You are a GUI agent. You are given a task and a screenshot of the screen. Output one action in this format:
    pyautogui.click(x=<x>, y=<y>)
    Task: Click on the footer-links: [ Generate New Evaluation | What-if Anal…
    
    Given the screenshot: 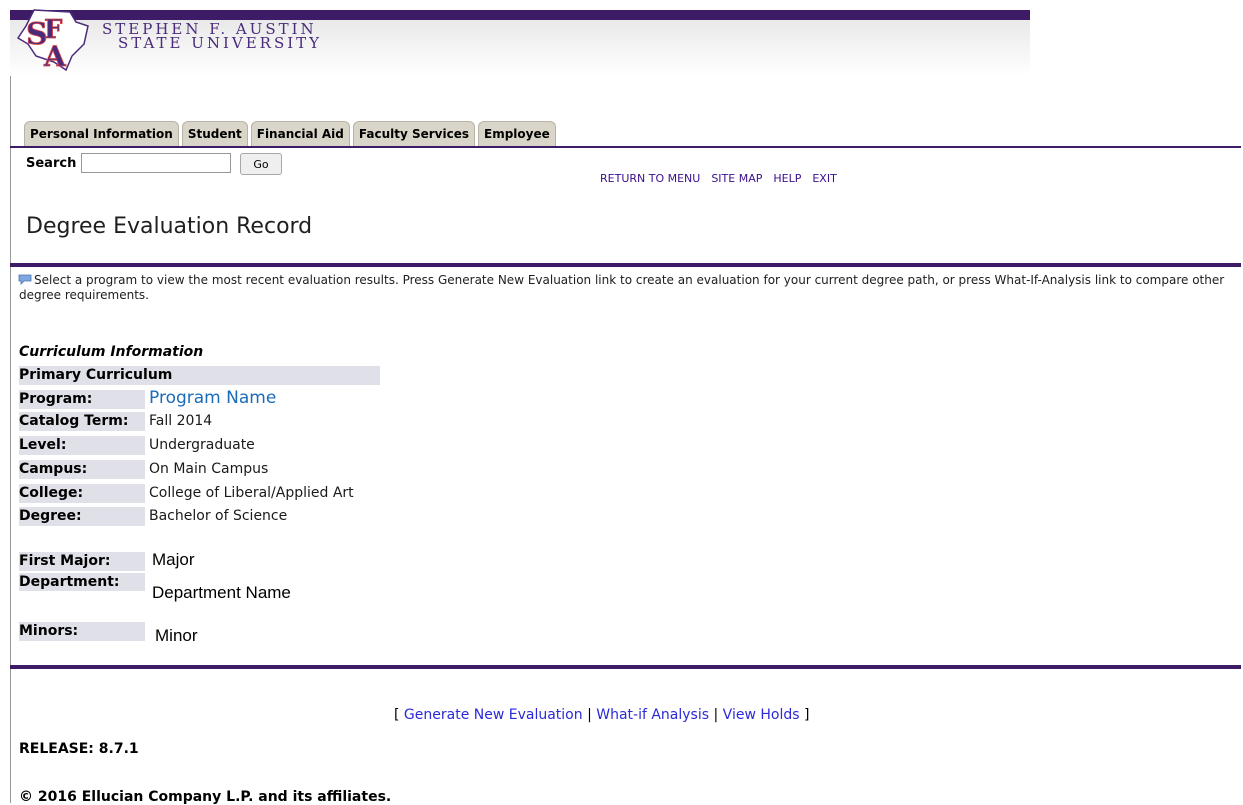 What is the action you would take?
    pyautogui.click(x=601, y=715)
    